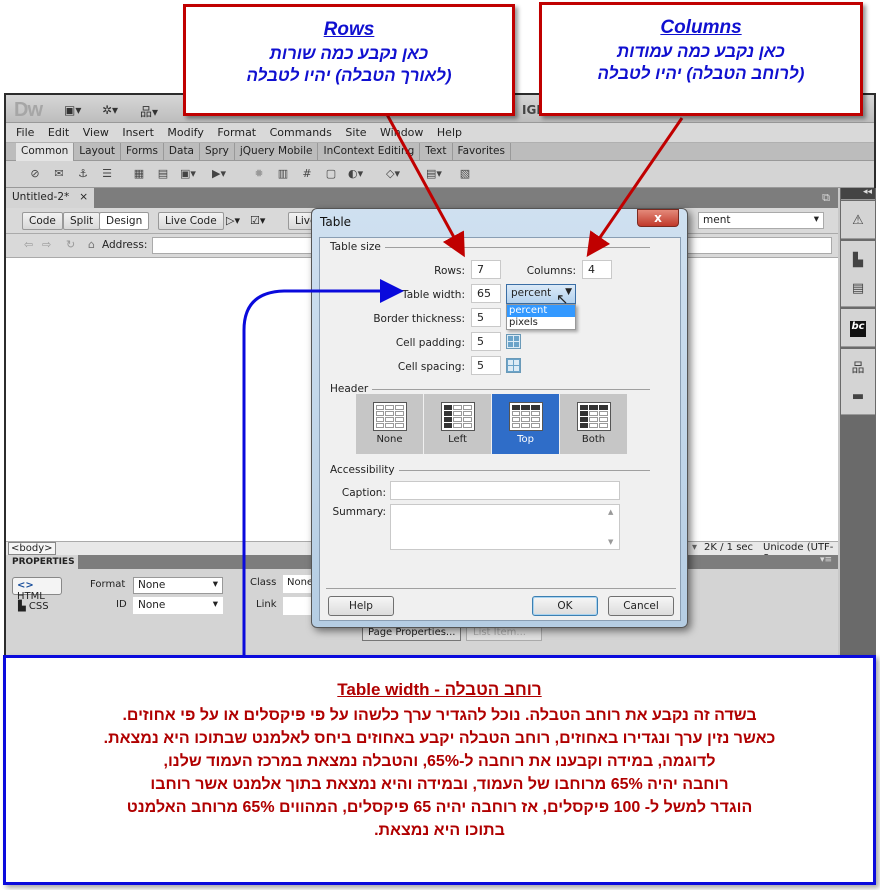 Image resolution: width=880 pixels, height=890 pixels. I want to click on business-catalyst-icon: bc, so click(858, 329).